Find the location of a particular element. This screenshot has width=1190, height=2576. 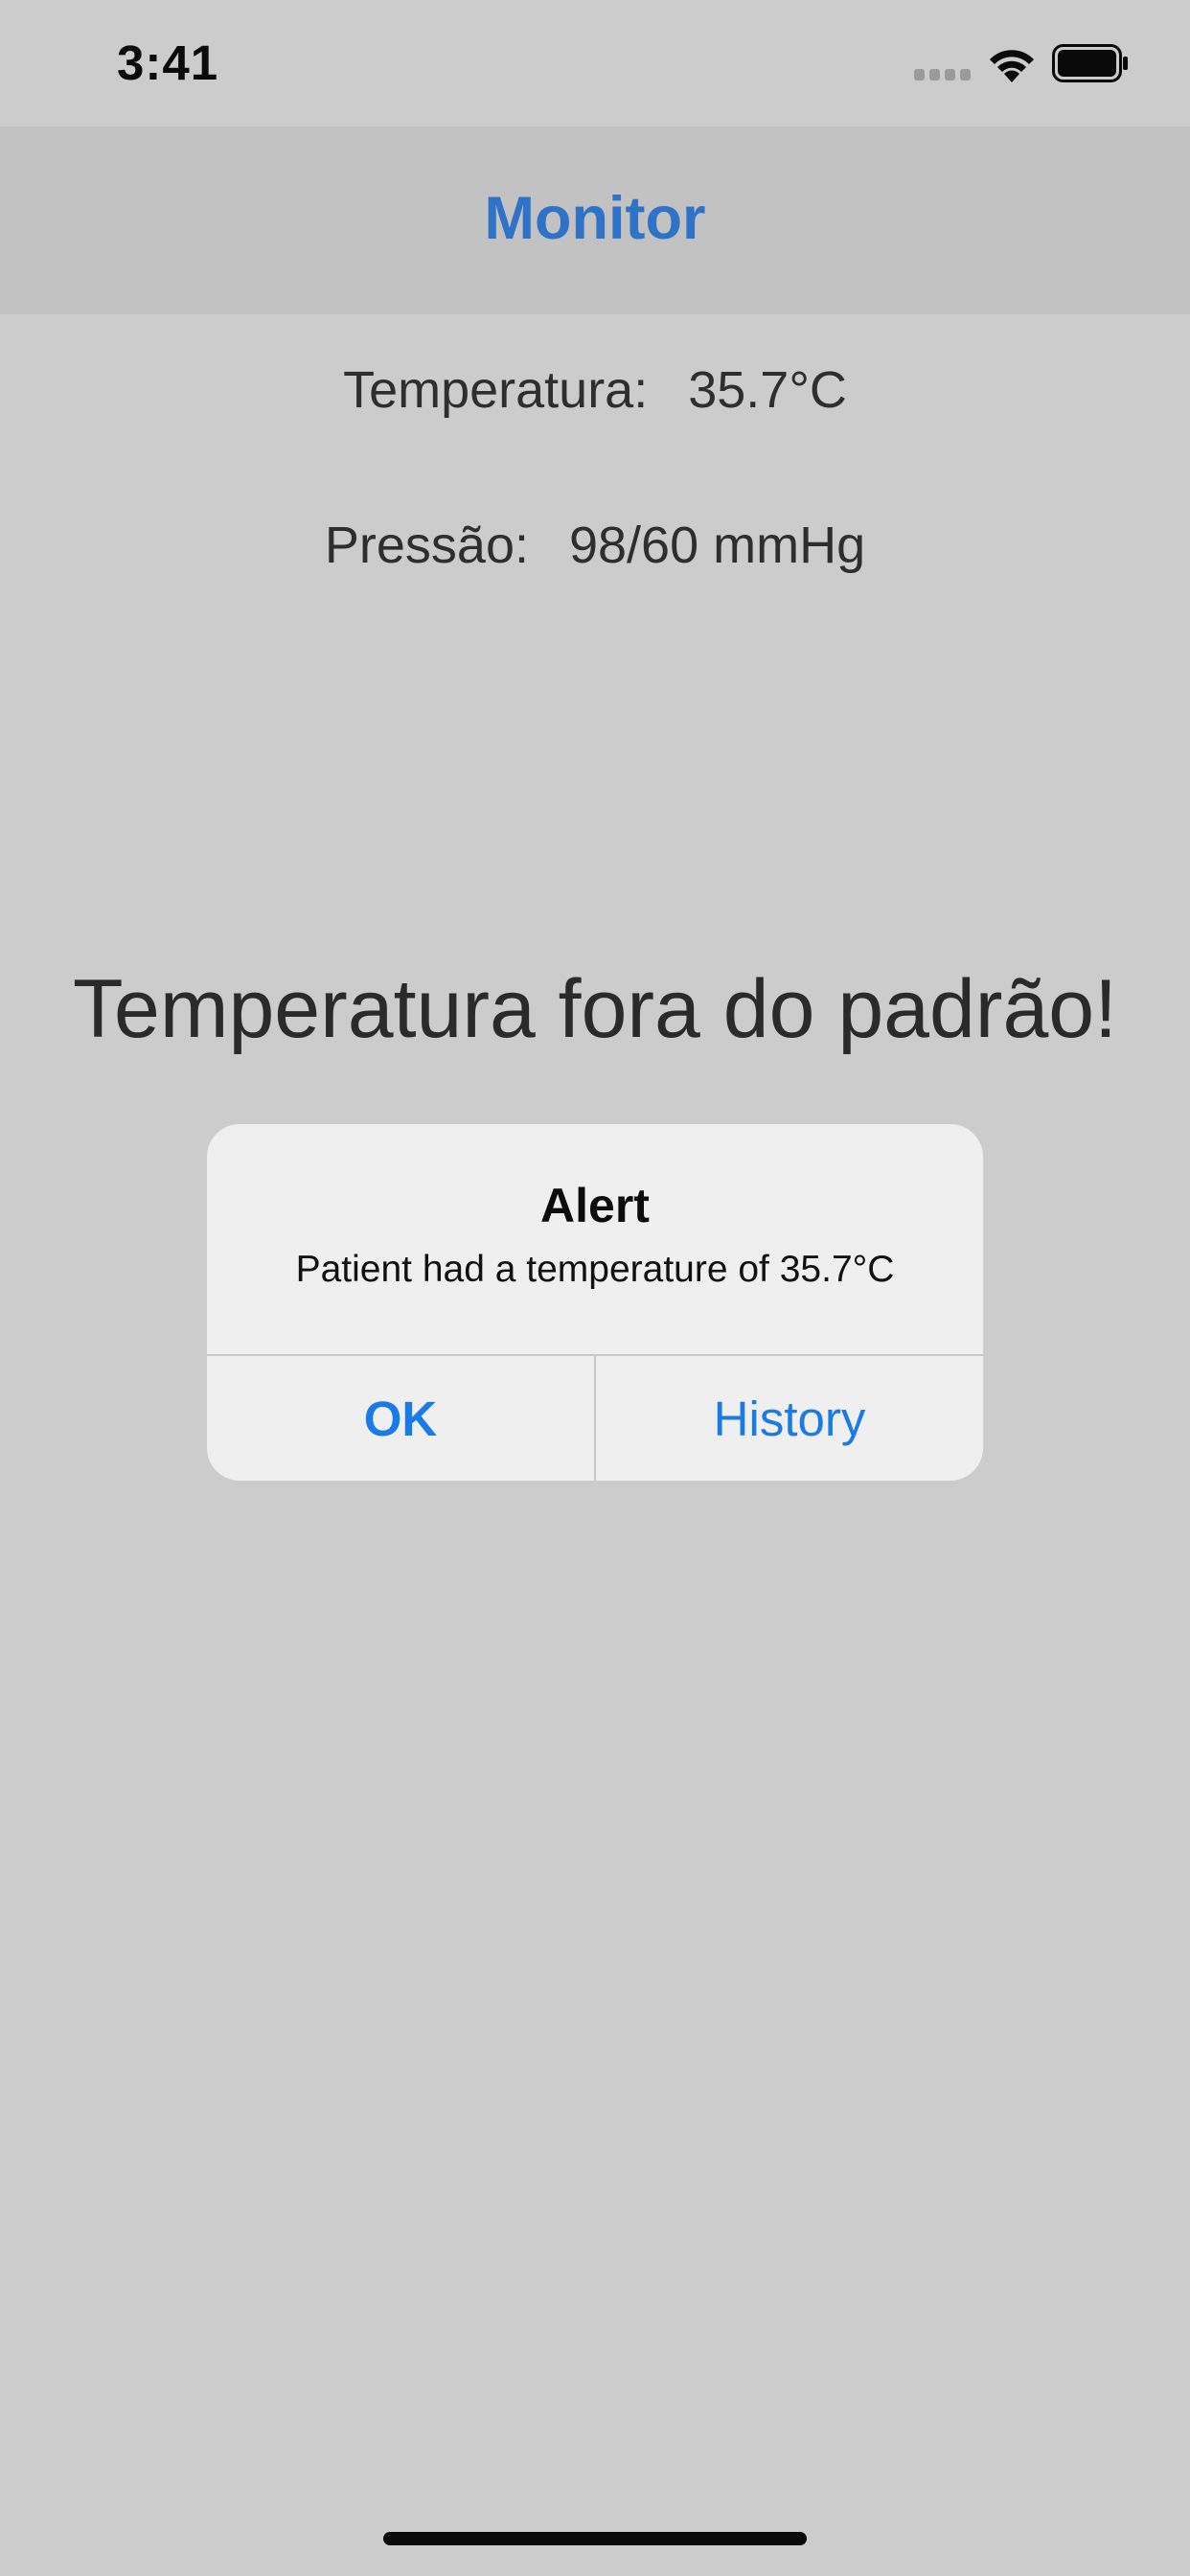

alert-title: Alert is located at coordinates (595, 1205).